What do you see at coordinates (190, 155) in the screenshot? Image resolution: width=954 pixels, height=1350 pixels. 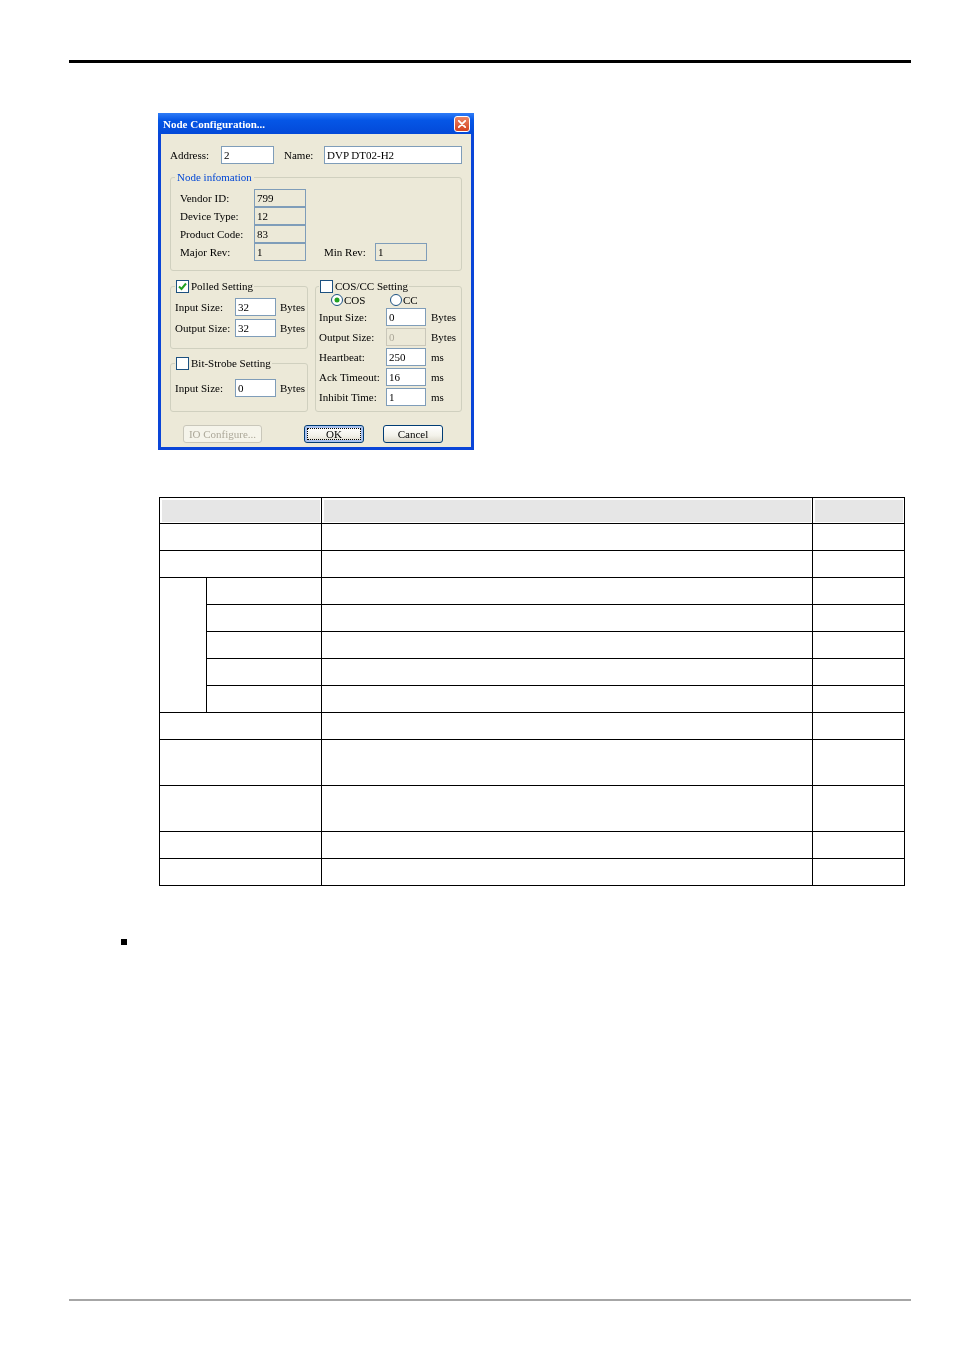 I see `field-label: Address:` at bounding box center [190, 155].